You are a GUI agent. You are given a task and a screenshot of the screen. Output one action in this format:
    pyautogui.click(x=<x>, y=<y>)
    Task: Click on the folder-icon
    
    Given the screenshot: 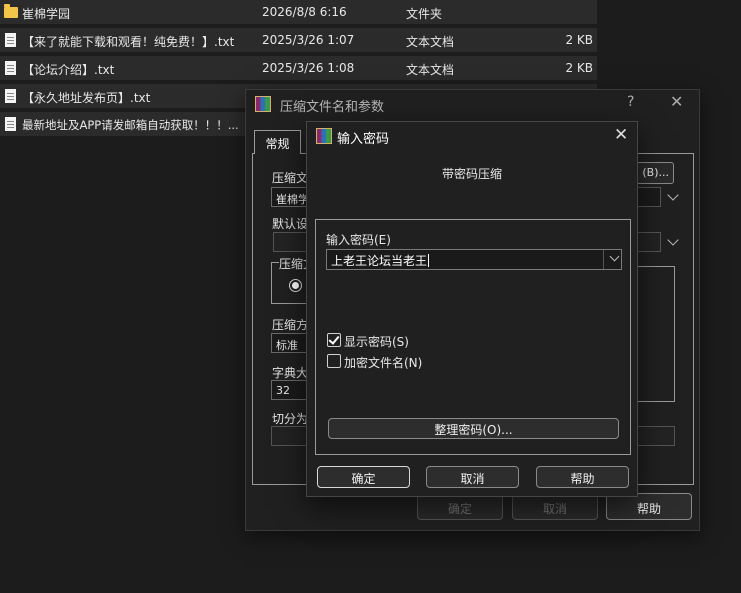 What is the action you would take?
    pyautogui.click(x=11, y=11)
    